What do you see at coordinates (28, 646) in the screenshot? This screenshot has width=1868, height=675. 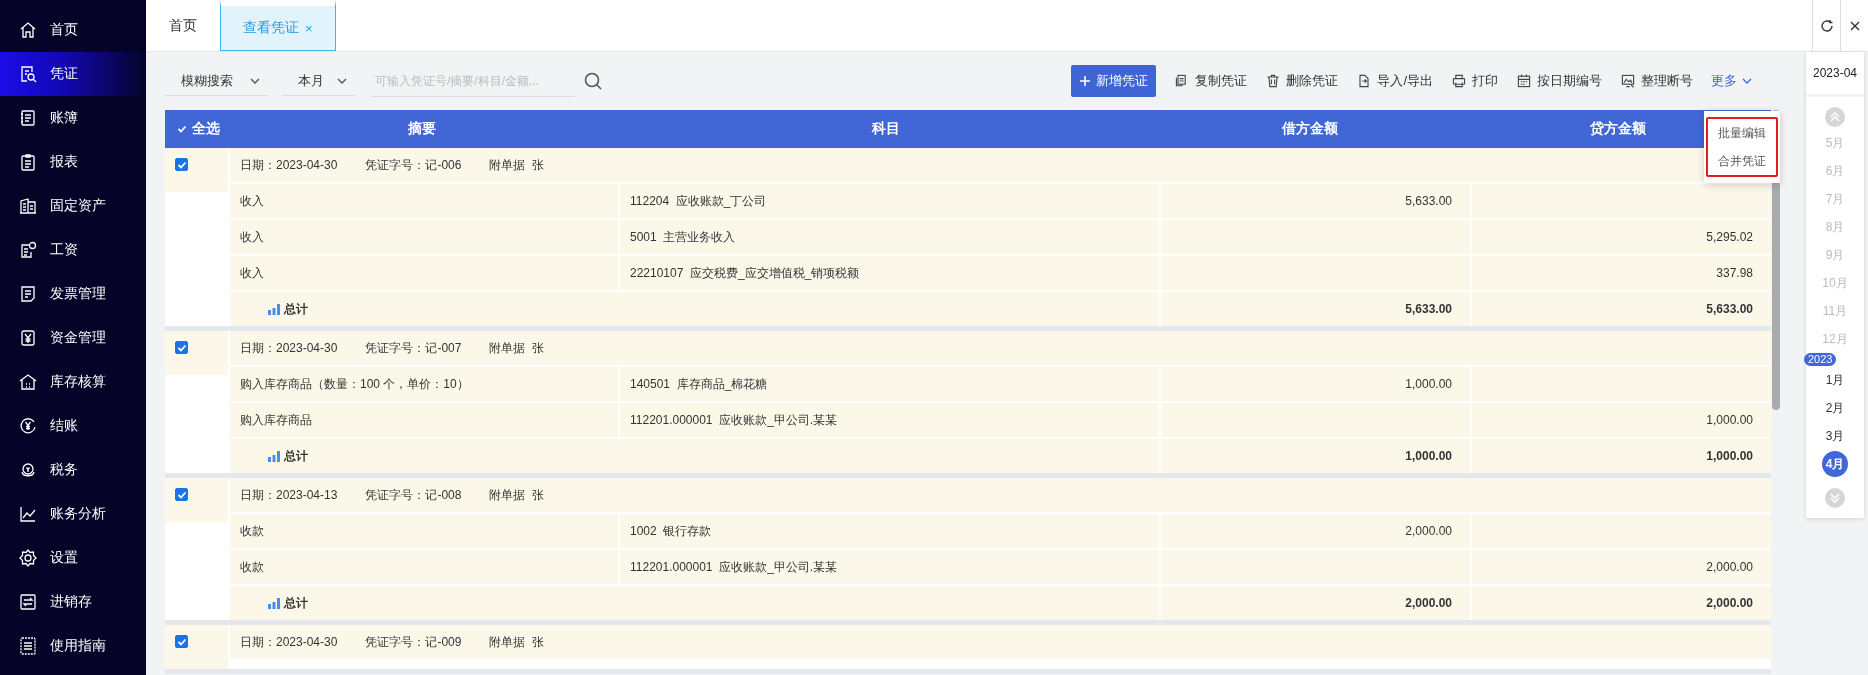 I see `guide-book-icon` at bounding box center [28, 646].